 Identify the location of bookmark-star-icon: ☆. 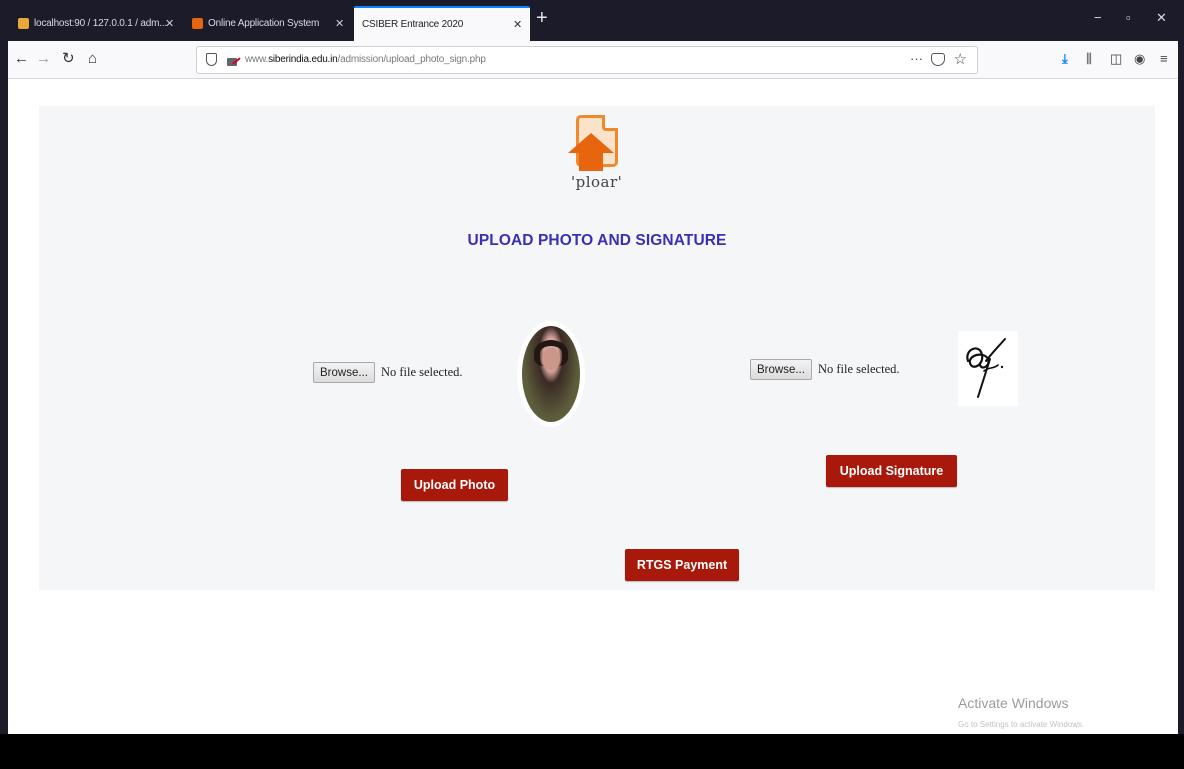
(960, 59).